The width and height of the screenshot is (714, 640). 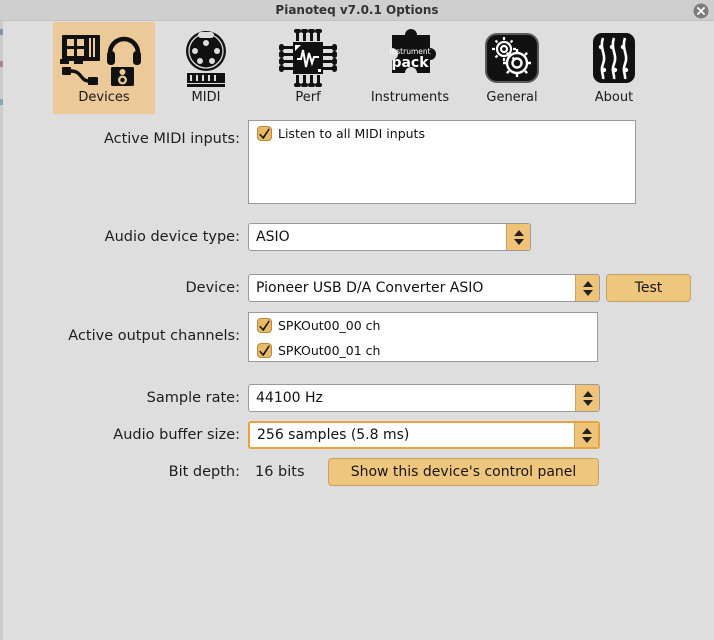 I want to click on strings-icon, so click(x=614, y=58).